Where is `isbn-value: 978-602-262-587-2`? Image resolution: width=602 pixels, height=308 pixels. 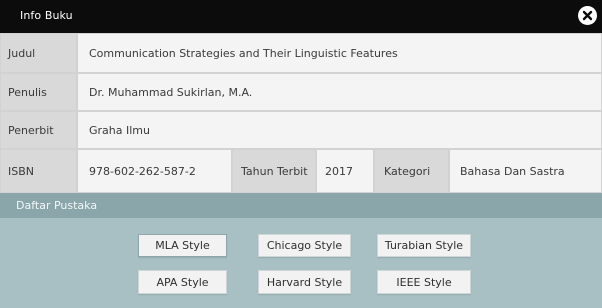
isbn-value: 978-602-262-587-2 is located at coordinates (154, 171).